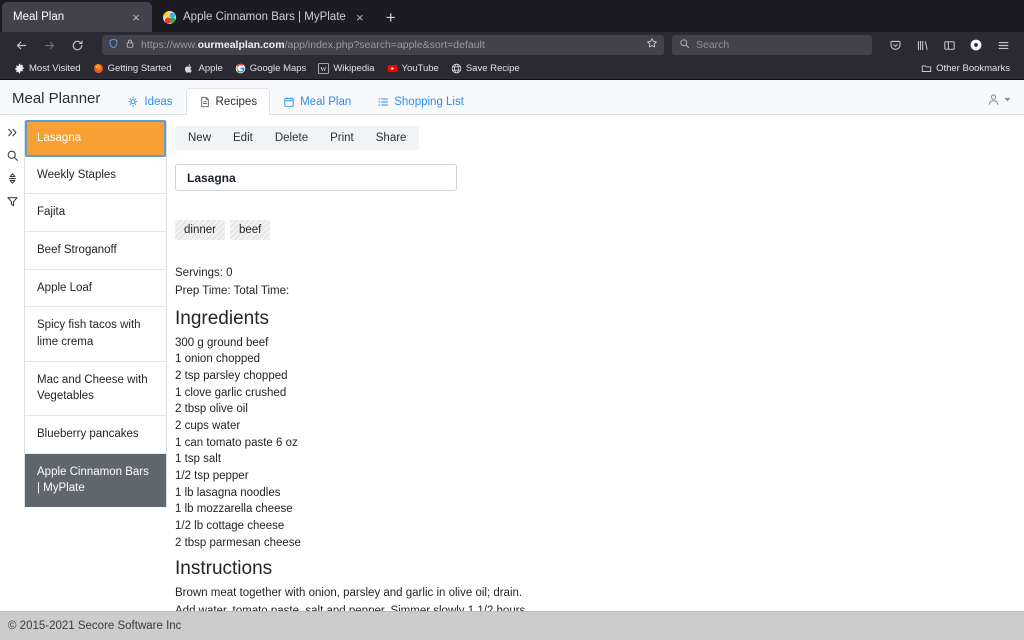  I want to click on calendar-icon, so click(289, 101).